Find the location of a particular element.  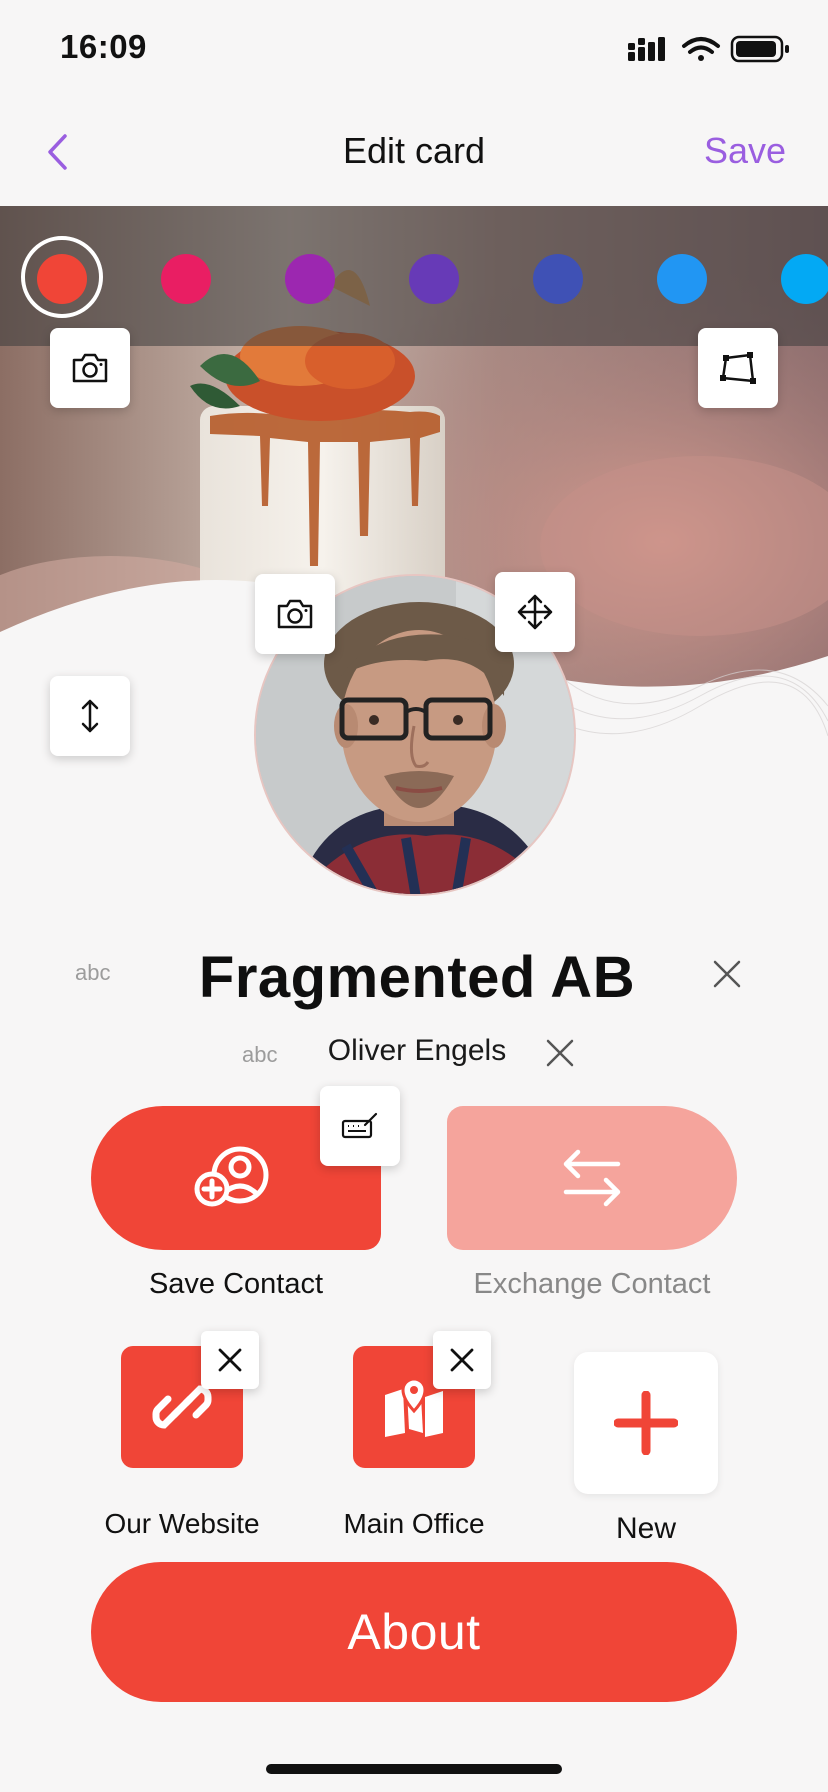

exchange-contact-button is located at coordinates (592, 1178).